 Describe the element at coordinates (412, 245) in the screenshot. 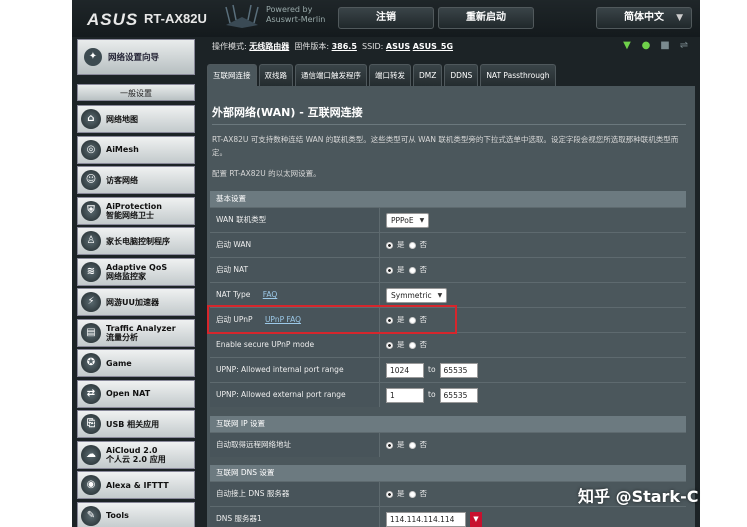

I see `enable-wan-no-radio` at that location.